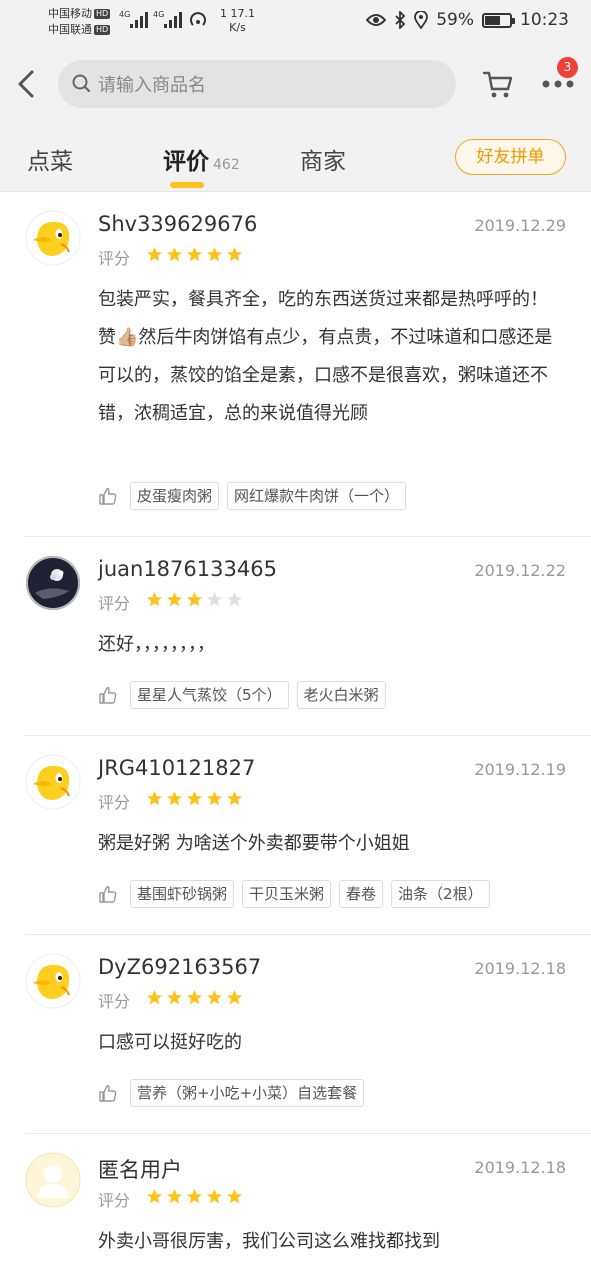 This screenshot has height=1280, width=591. What do you see at coordinates (269, 1241) in the screenshot?
I see `review-content: 外卖小哥很厉害，我们公司这么难找都找到` at bounding box center [269, 1241].